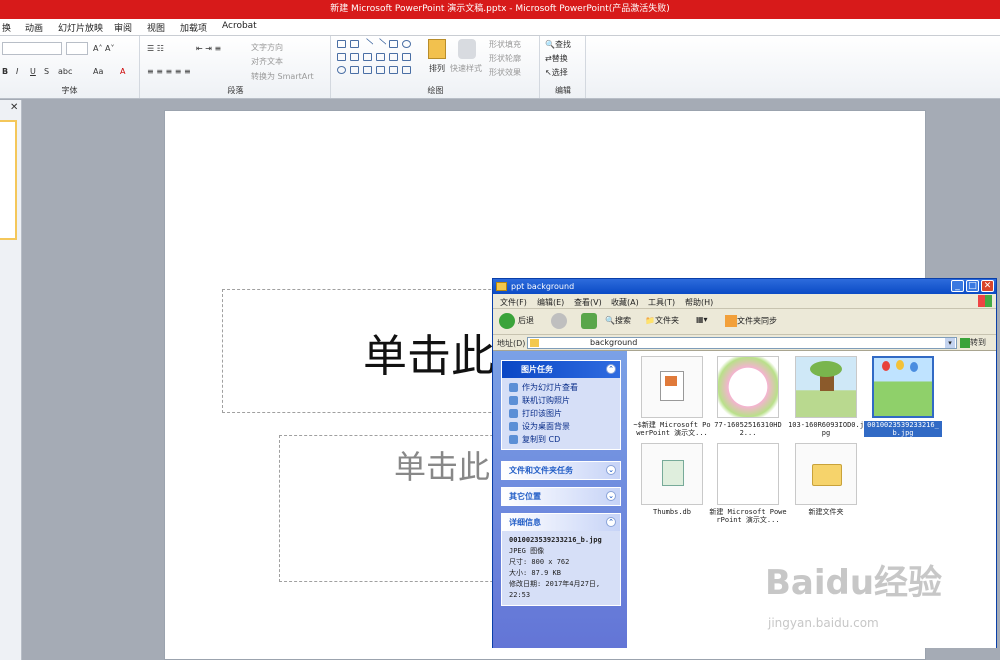 The width and height of the screenshot is (1000, 660). What do you see at coordinates (32, 48) in the screenshot?
I see `font-name-box` at bounding box center [32, 48].